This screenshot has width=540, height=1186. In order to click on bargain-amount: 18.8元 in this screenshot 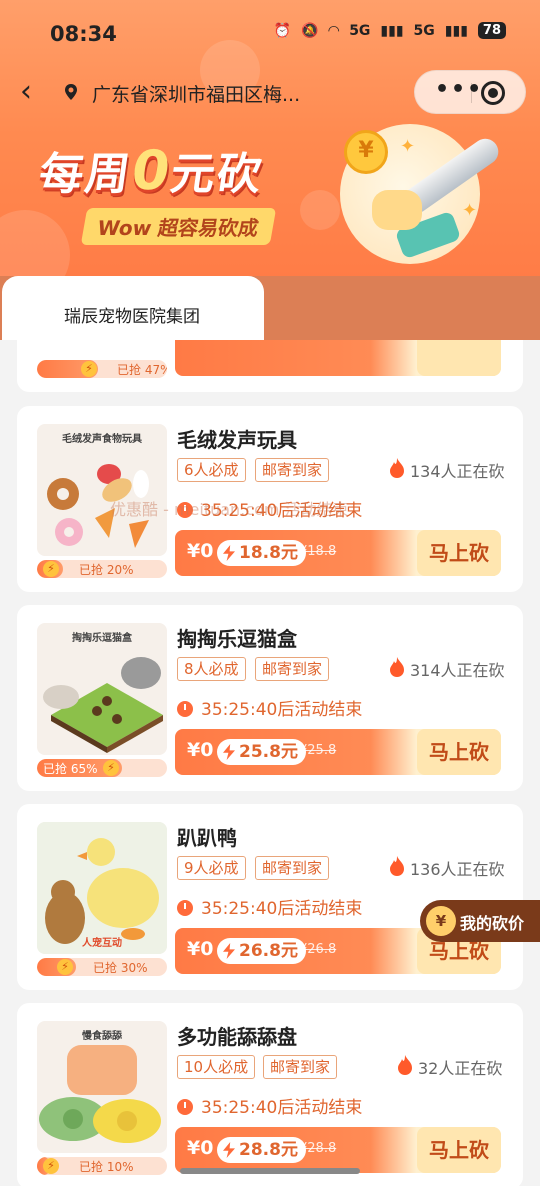, I will do `click(268, 553)`.